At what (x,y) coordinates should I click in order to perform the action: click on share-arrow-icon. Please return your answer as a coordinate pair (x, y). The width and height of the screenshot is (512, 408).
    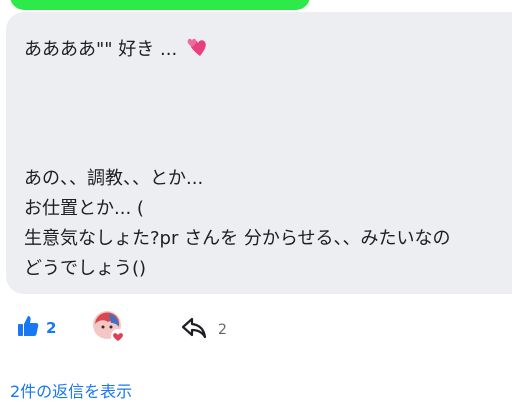
    Looking at the image, I should click on (194, 330).